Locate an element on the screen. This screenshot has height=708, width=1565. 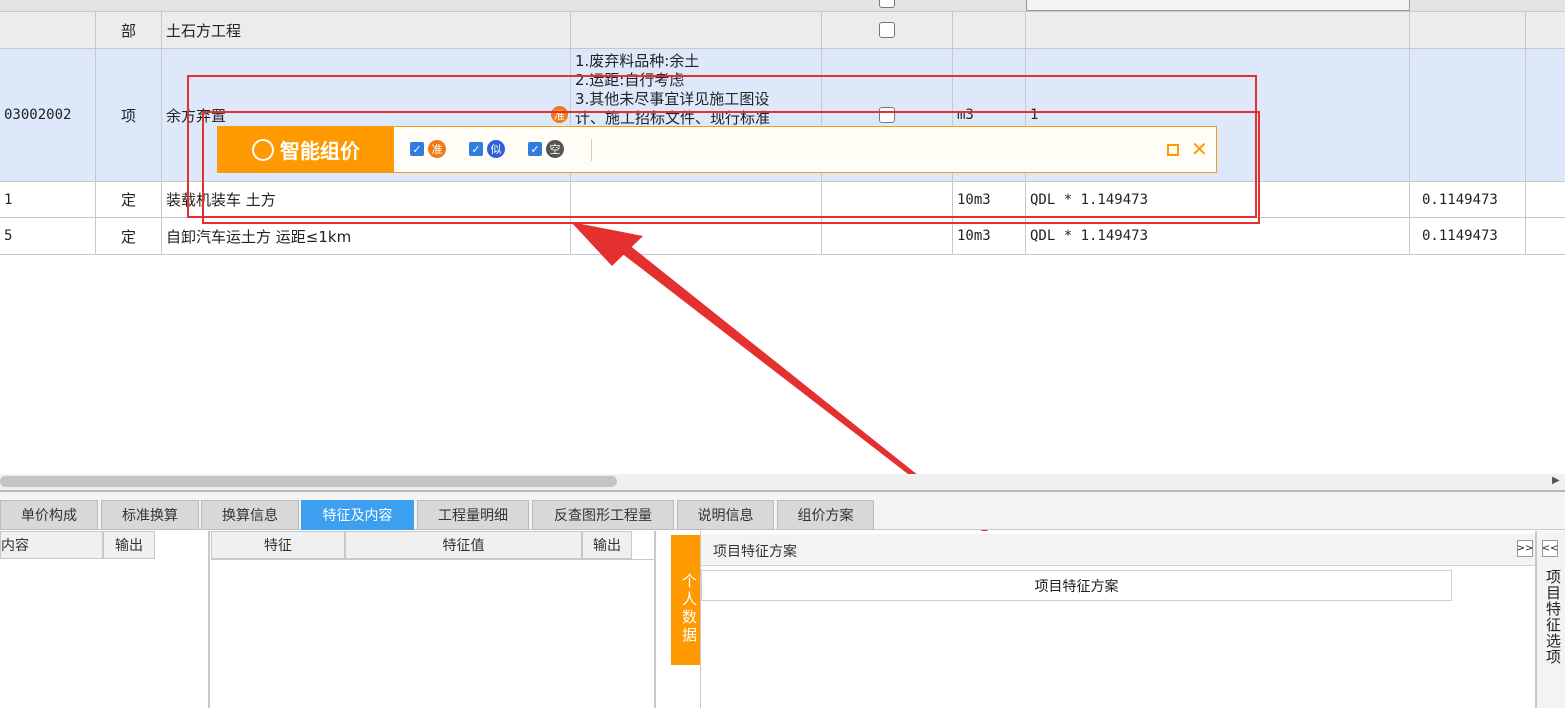
expand-icon: >> is located at coordinates (1525, 548).